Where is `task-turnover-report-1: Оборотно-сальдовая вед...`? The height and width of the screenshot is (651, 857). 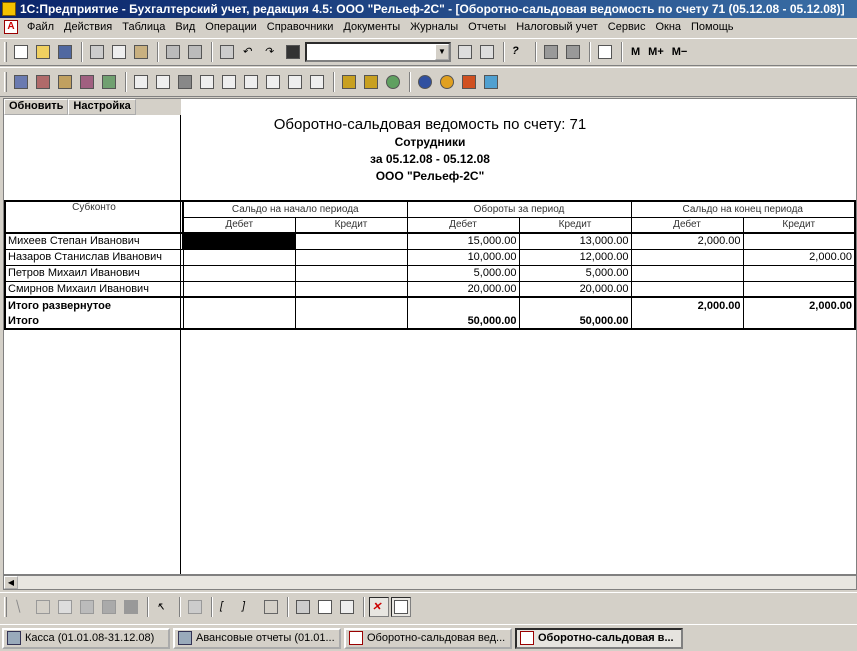
task-turnover-report-1: Оборотно-сальдовая вед... is located at coordinates (428, 638).